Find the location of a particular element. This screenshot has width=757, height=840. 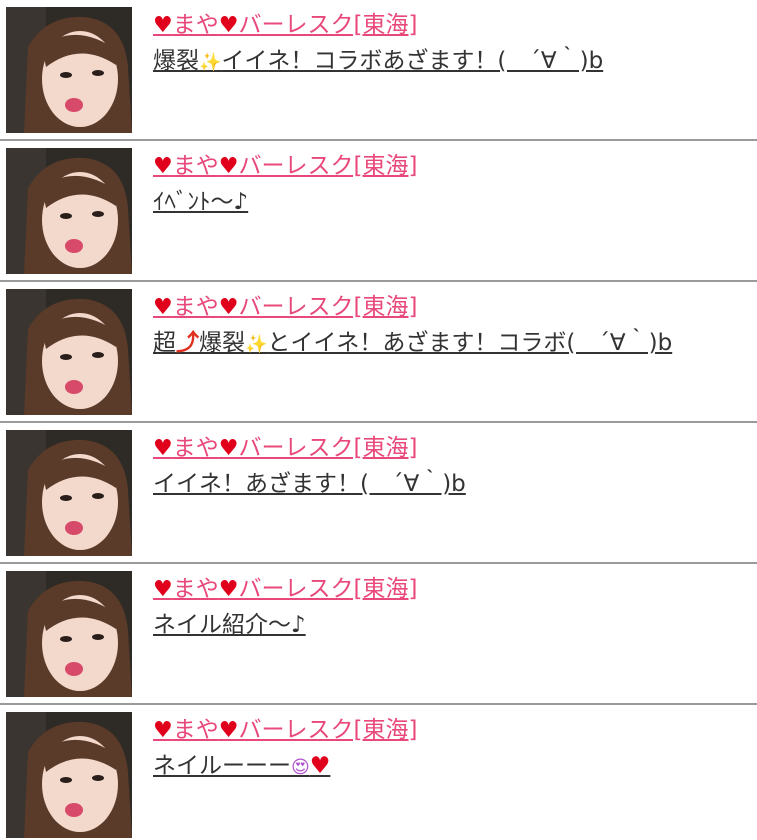

arrow-up-icon: ⤴ is located at coordinates (187, 343).